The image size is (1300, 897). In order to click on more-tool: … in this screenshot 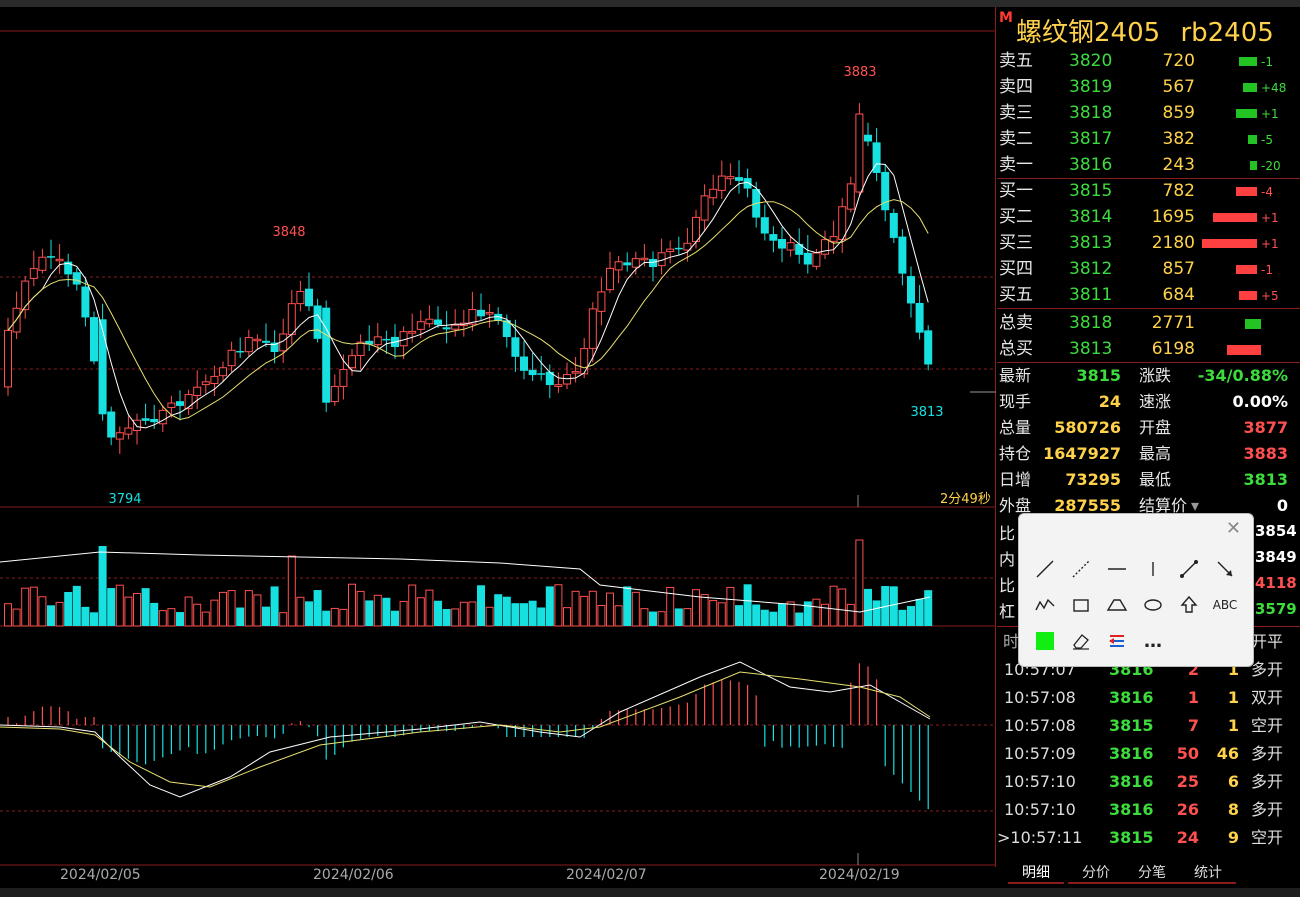, I will do `click(1153, 641)`.